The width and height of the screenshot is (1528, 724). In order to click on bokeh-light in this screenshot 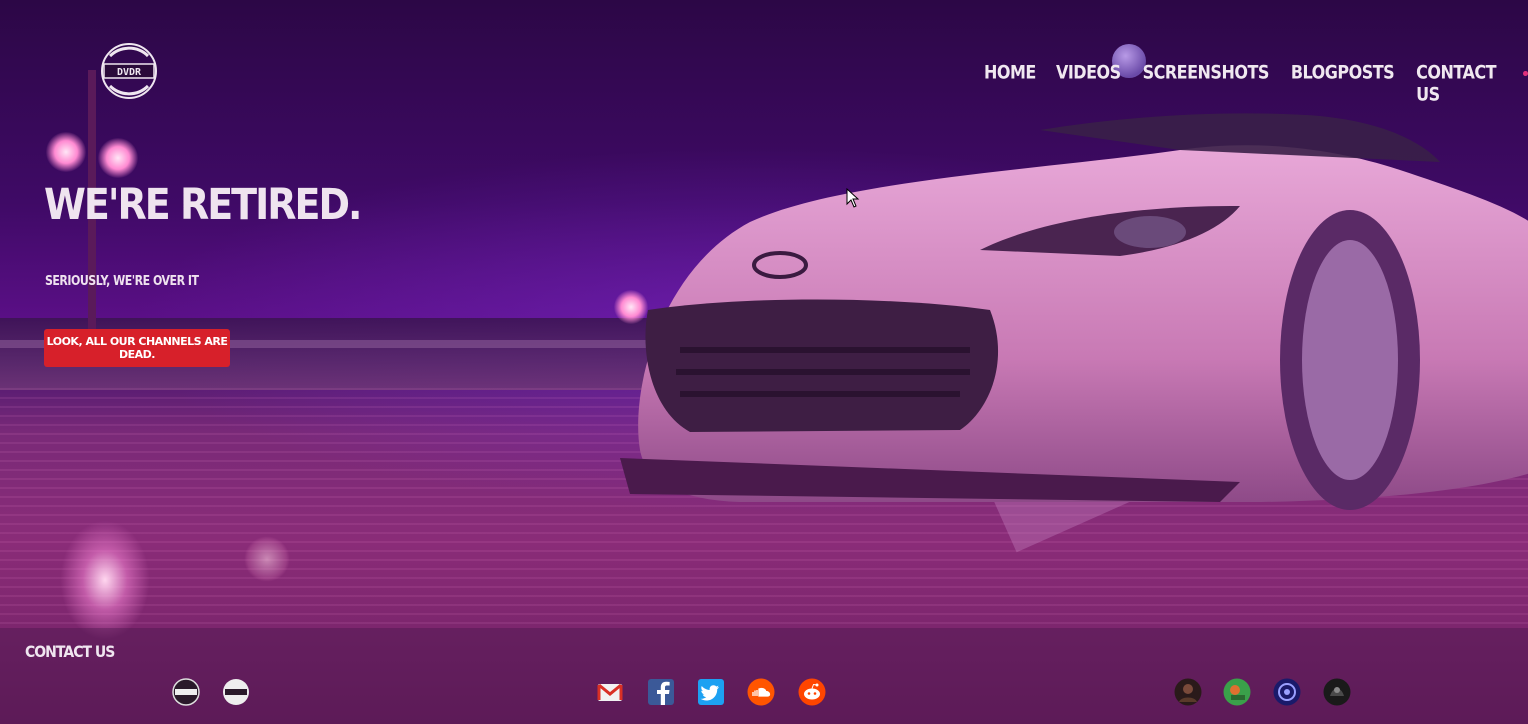, I will do `click(267, 559)`.